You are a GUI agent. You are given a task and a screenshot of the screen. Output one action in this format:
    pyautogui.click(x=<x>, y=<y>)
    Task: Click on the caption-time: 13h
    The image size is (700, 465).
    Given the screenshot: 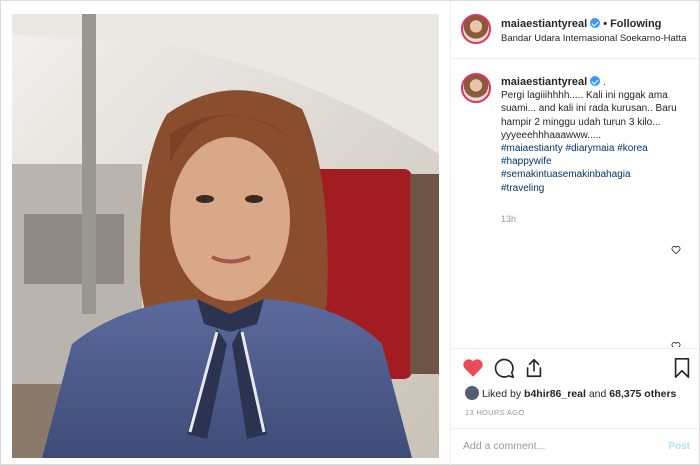 What is the action you would take?
    pyautogui.click(x=509, y=219)
    